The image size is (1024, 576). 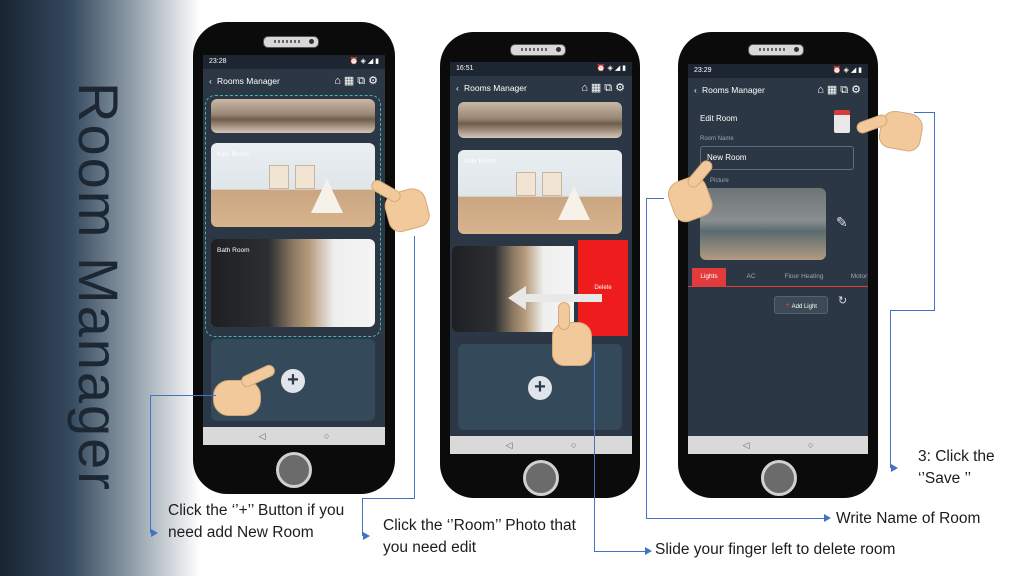 I want to click on tab-lights: Lights, so click(x=709, y=277).